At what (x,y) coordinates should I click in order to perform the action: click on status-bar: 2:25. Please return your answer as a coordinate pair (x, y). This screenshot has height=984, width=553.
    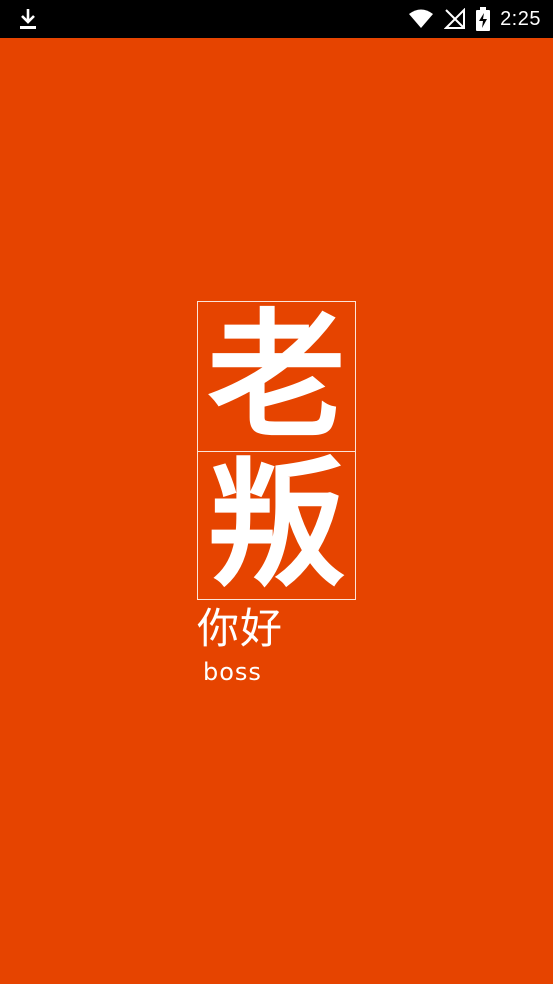
    Looking at the image, I should click on (276, 19).